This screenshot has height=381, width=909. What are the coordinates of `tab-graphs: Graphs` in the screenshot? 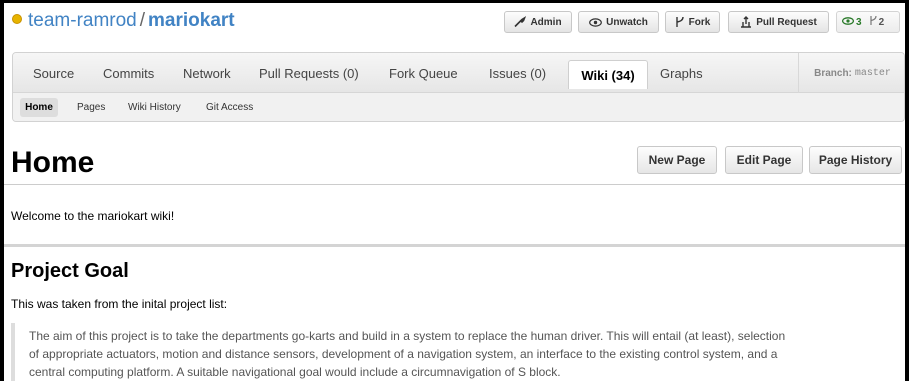 It's located at (681, 73).